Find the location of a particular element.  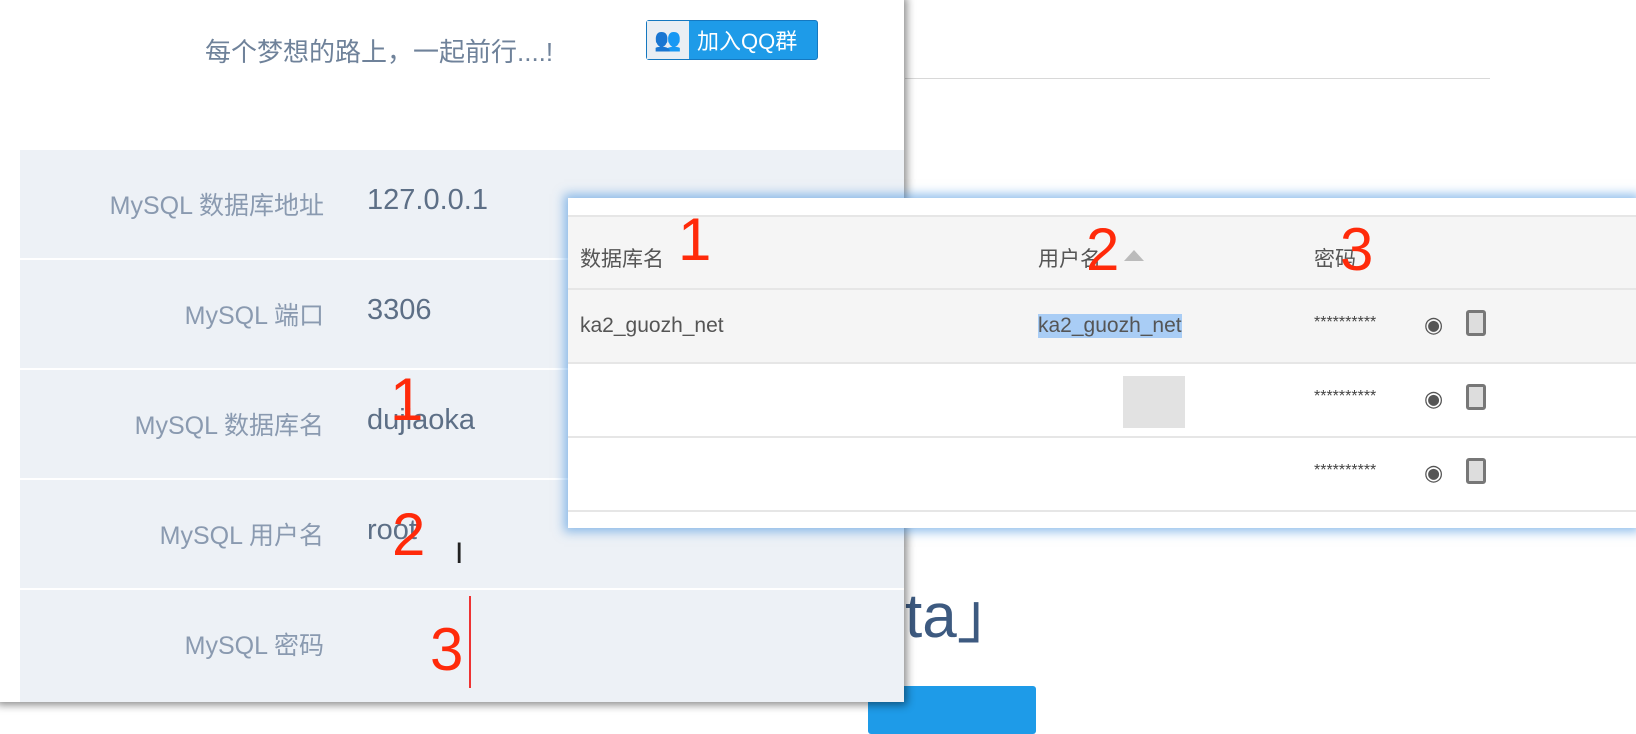

redaction-blur is located at coordinates (1154, 402).